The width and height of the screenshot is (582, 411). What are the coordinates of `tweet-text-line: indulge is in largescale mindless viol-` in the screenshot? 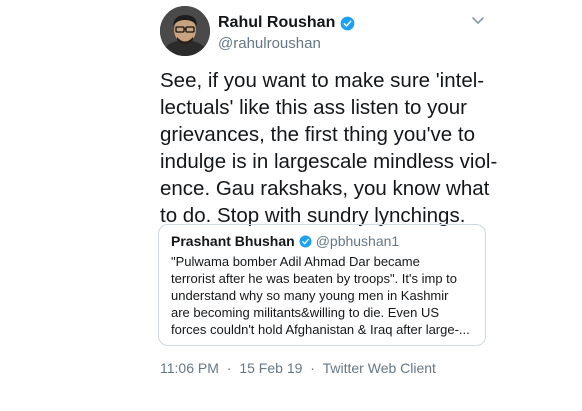 It's located at (329, 161).